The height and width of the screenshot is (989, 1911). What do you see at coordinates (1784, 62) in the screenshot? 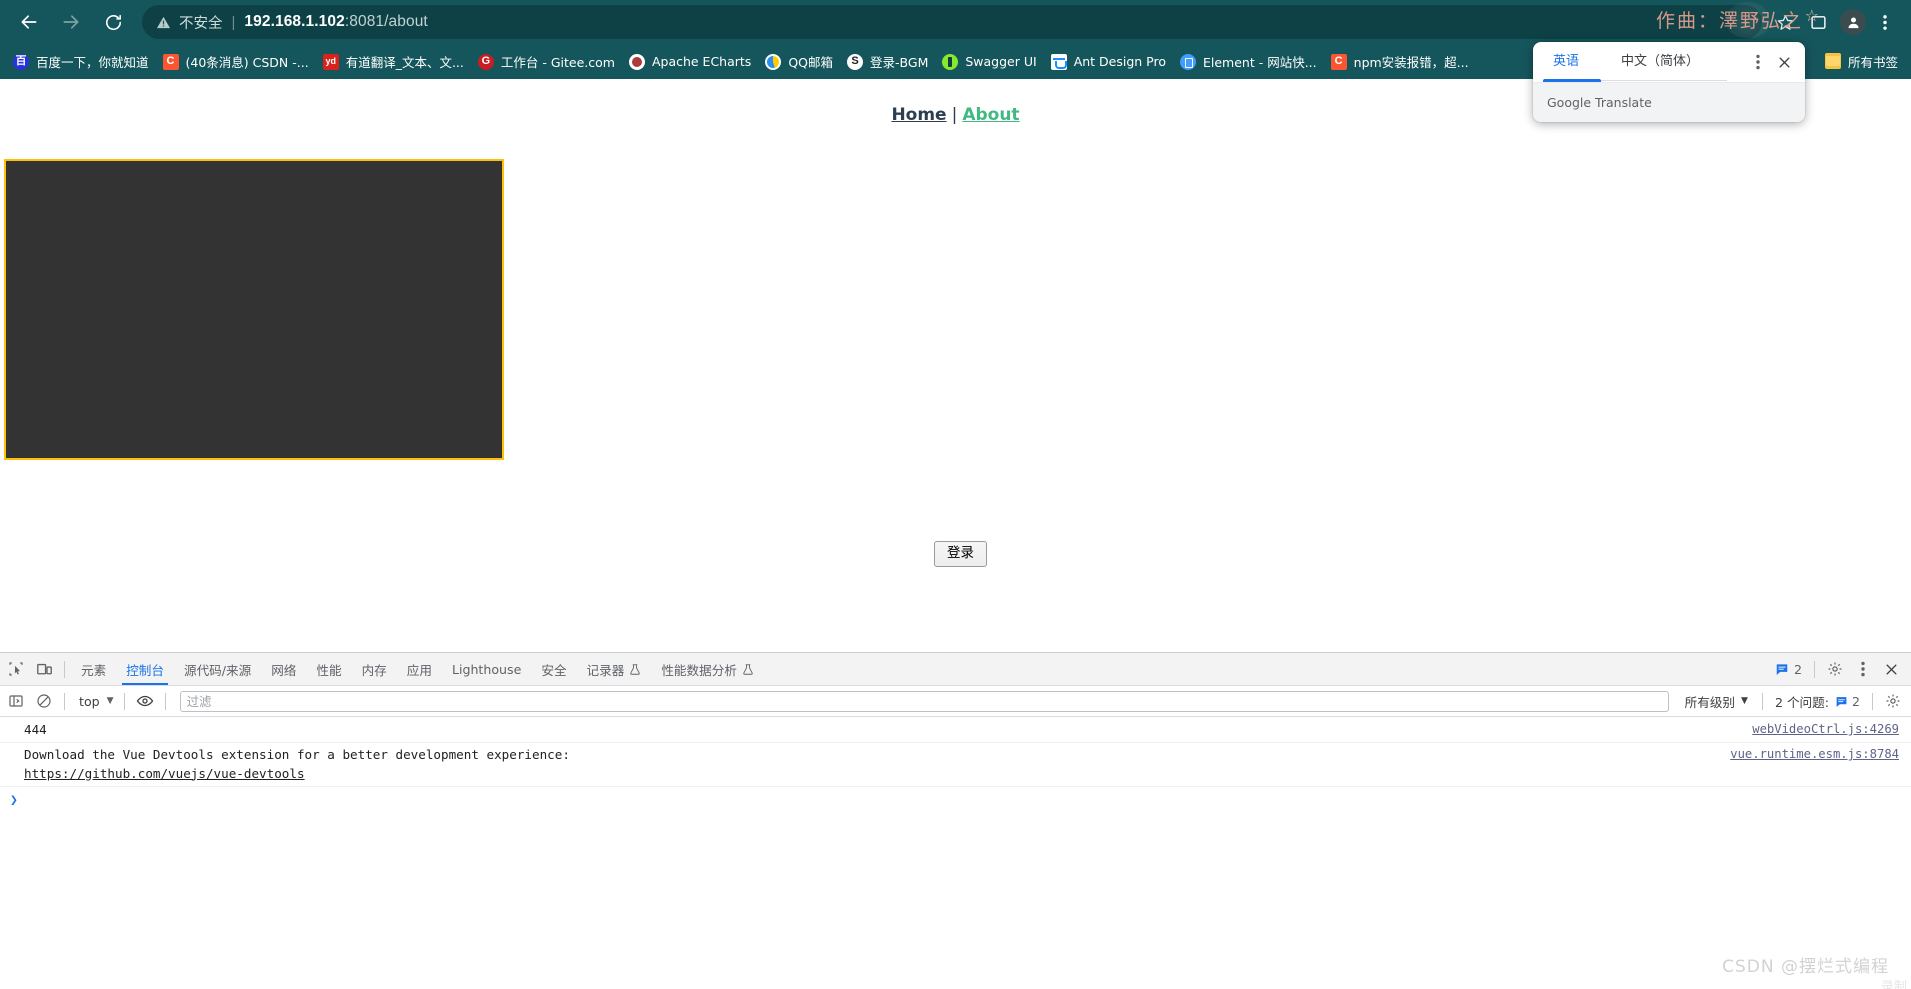
I see `translate-close-button` at bounding box center [1784, 62].